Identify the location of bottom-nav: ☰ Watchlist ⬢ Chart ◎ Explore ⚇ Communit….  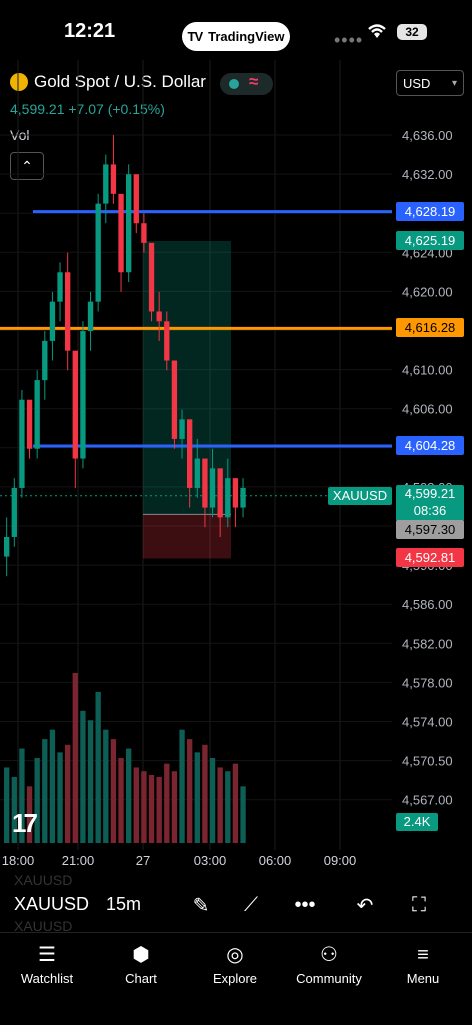
(236, 978).